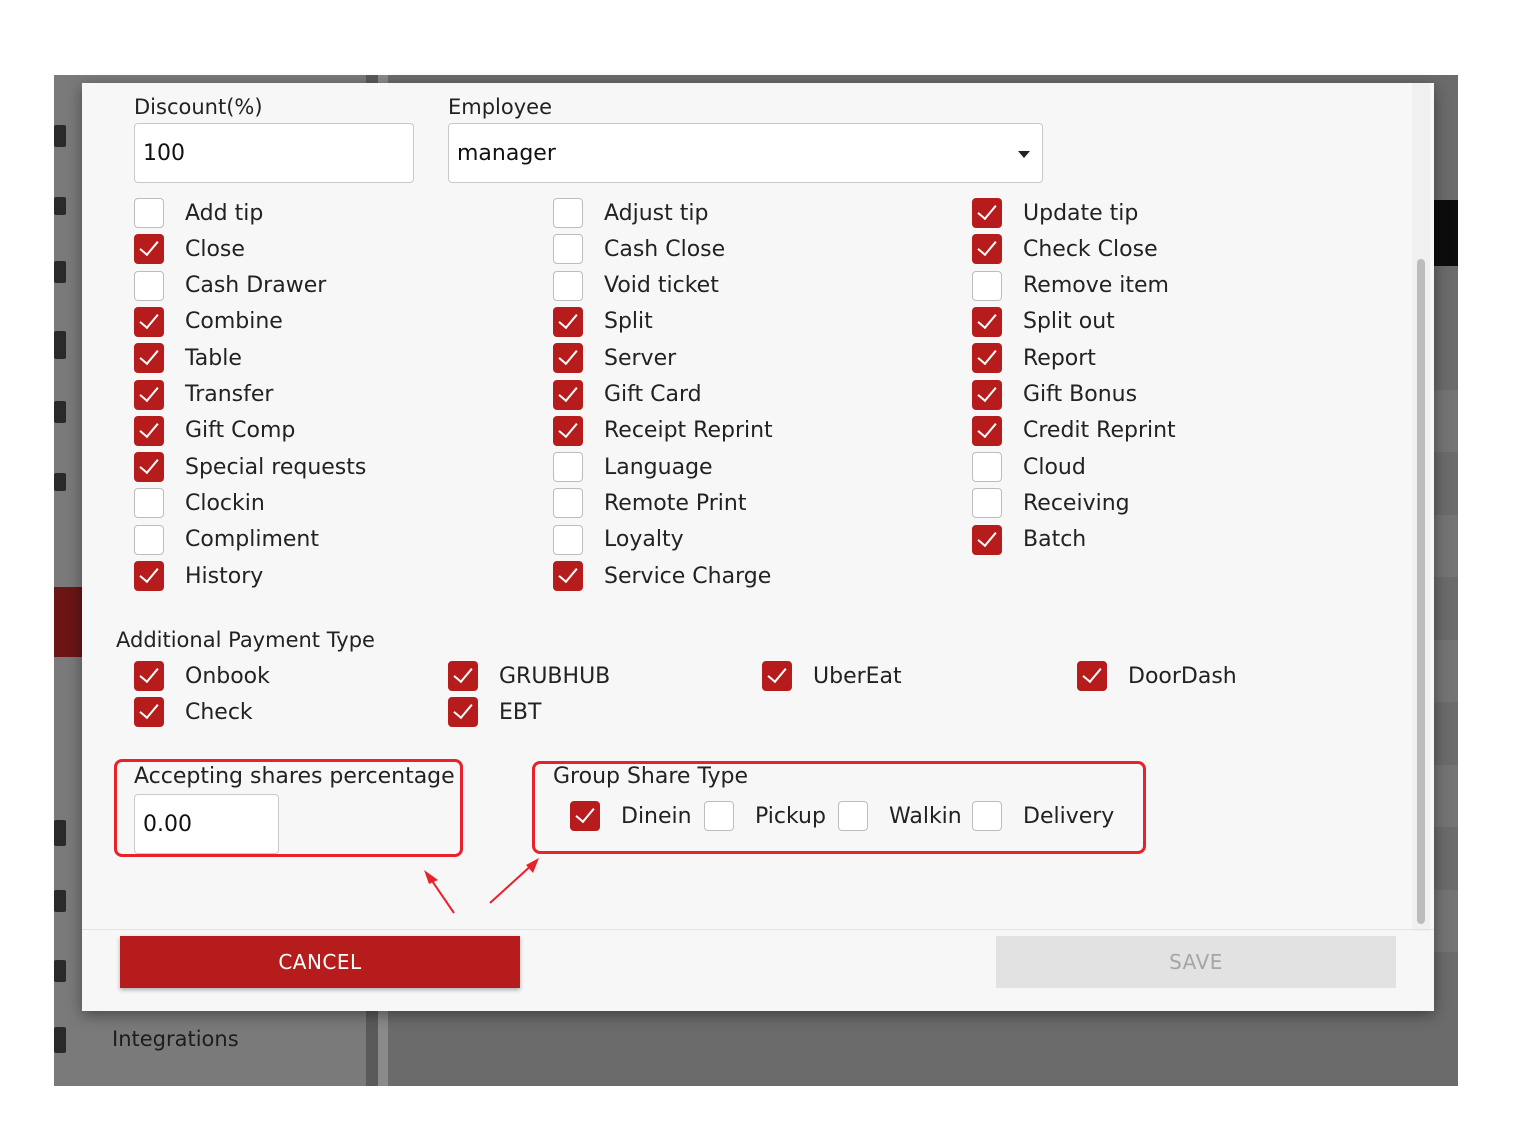 The height and width of the screenshot is (1130, 1526). What do you see at coordinates (431, 877) in the screenshot?
I see `arrow-head-left` at bounding box center [431, 877].